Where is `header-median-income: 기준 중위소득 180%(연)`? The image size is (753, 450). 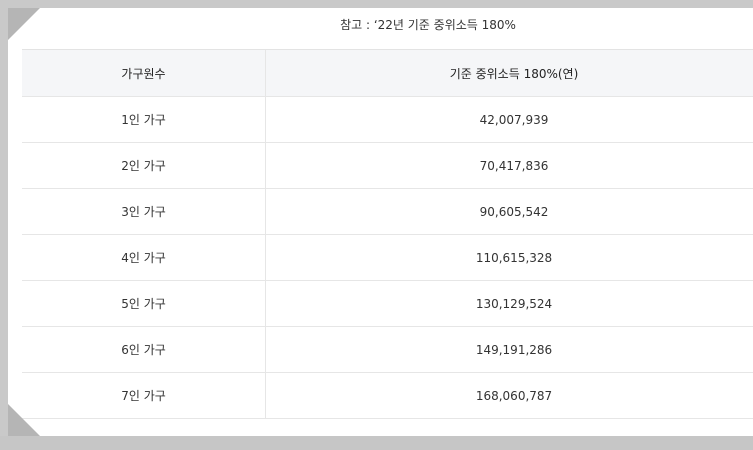
header-median-income: 기준 중위소득 180%(연) is located at coordinates (514, 73).